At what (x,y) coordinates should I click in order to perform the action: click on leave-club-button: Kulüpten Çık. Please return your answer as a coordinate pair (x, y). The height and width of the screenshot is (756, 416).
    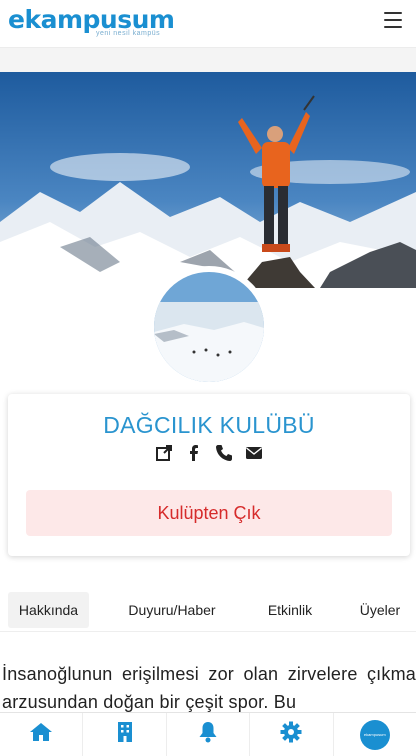
    Looking at the image, I should click on (209, 513).